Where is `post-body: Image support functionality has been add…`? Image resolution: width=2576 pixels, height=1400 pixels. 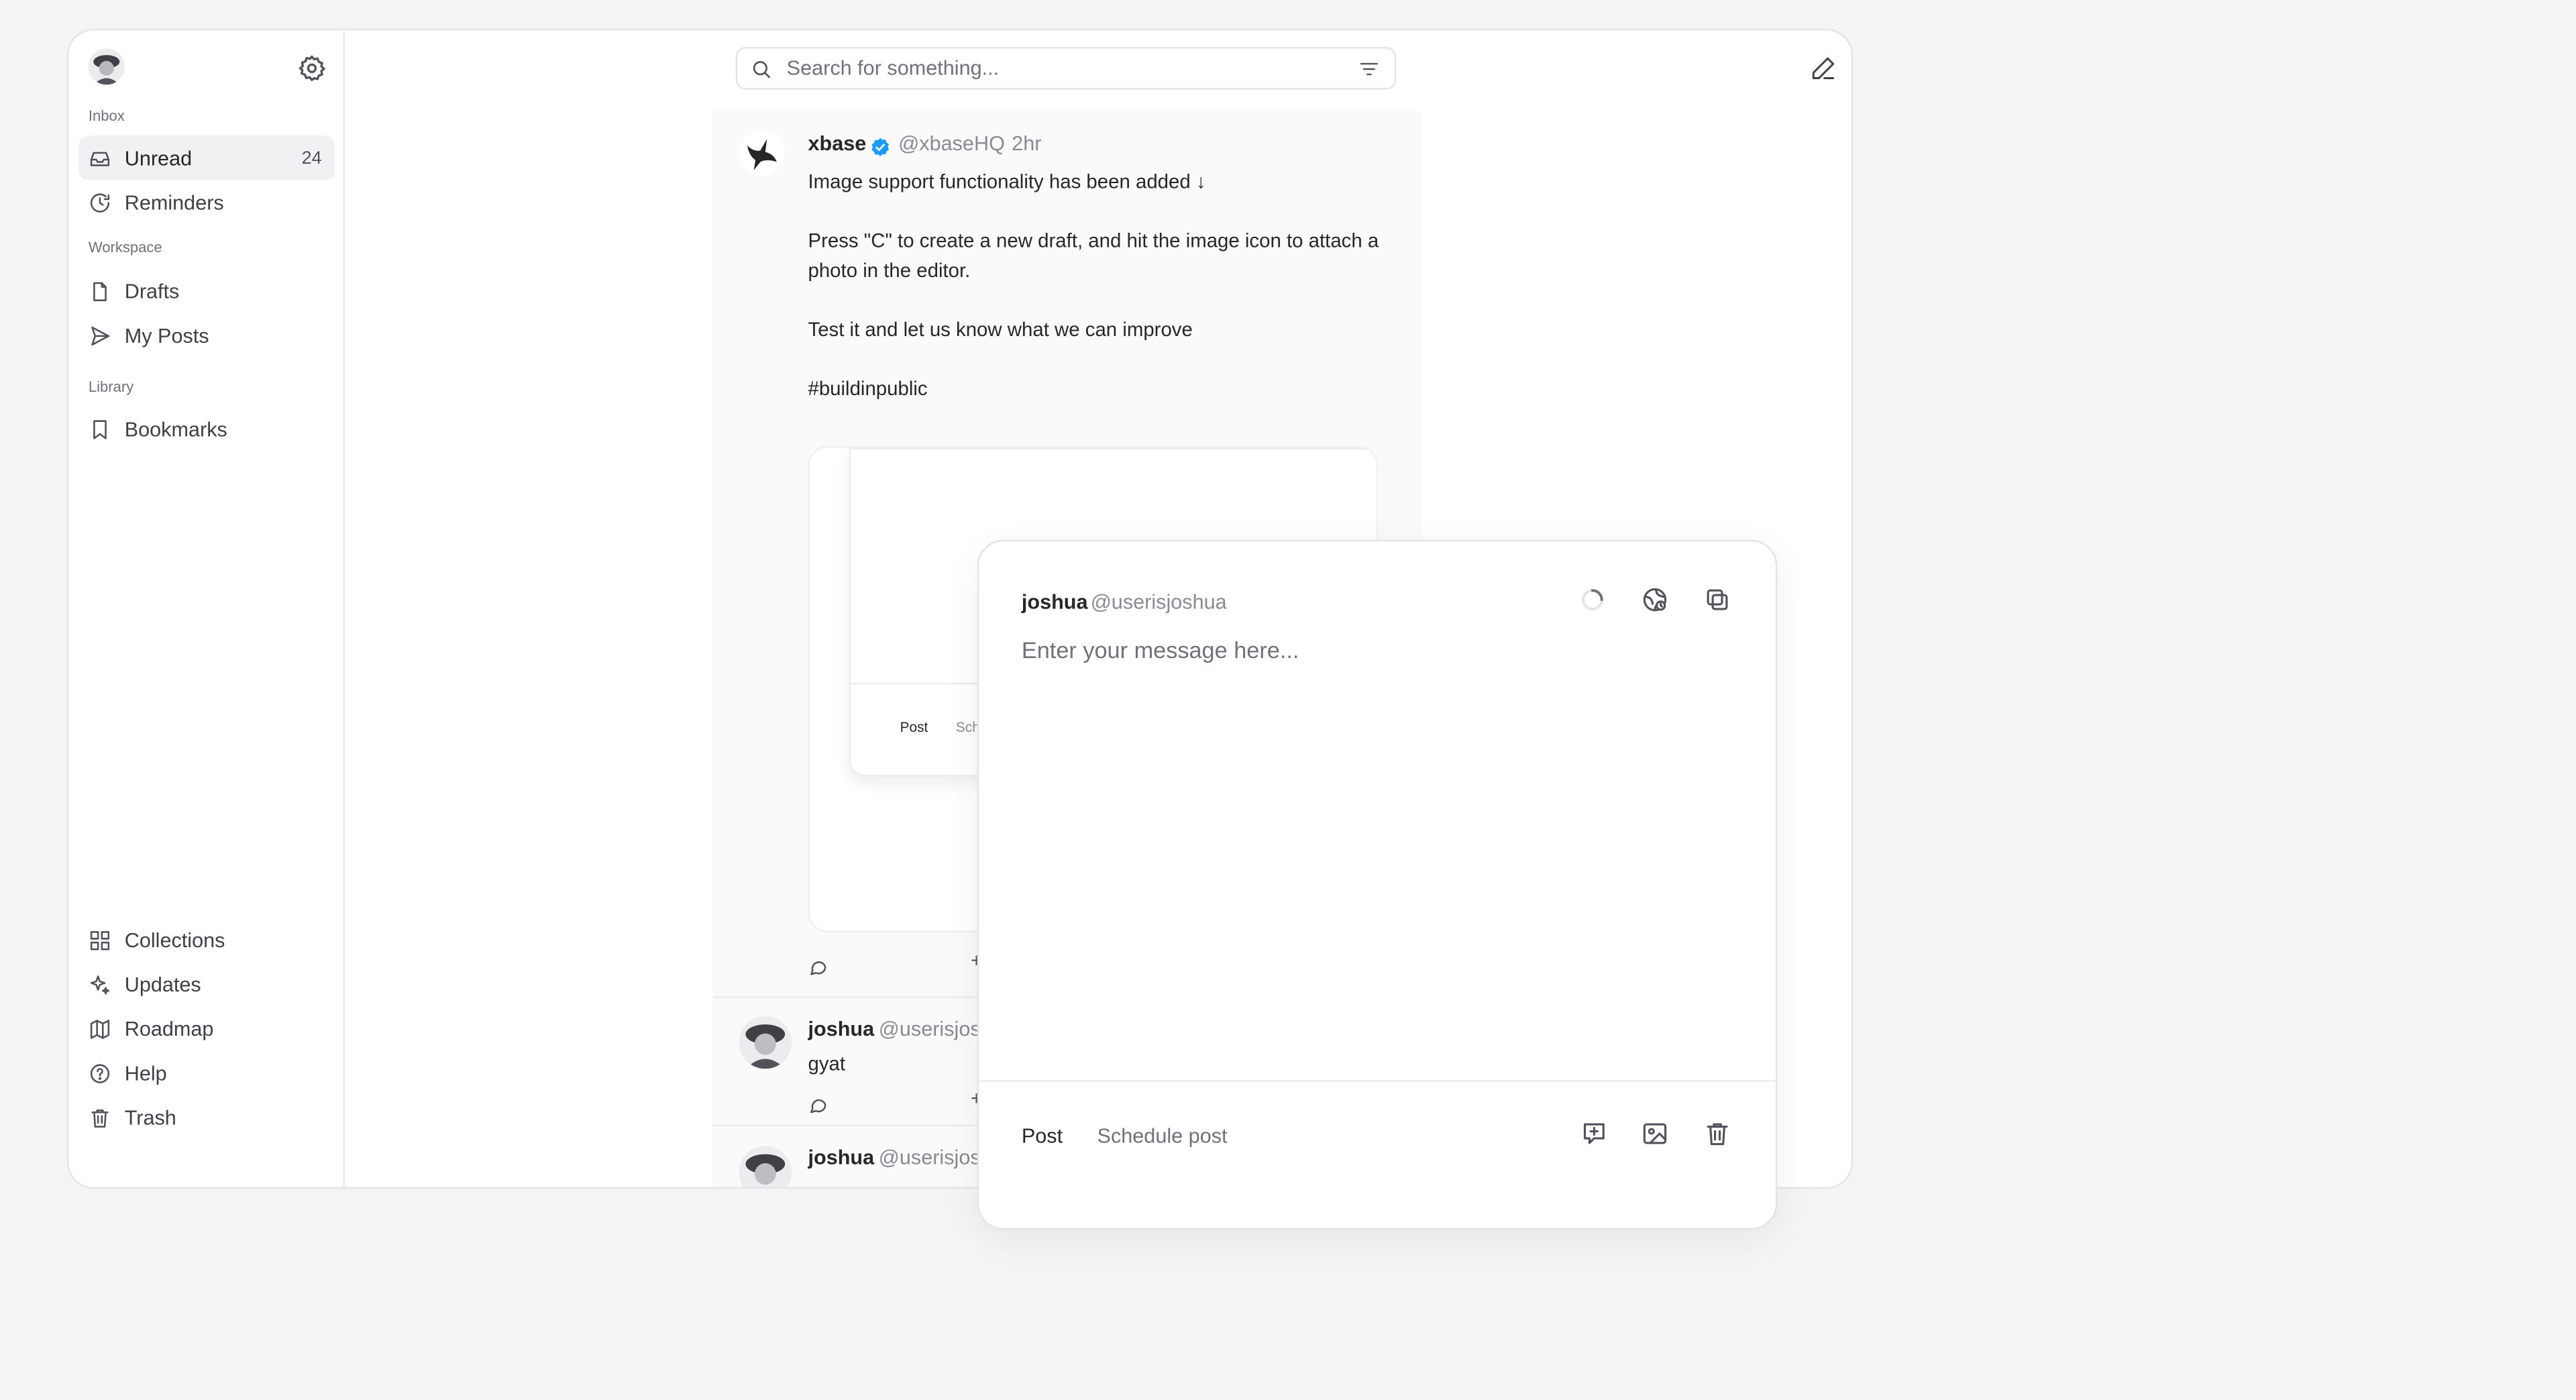 post-body: Image support functionality has been add… is located at coordinates (1095, 285).